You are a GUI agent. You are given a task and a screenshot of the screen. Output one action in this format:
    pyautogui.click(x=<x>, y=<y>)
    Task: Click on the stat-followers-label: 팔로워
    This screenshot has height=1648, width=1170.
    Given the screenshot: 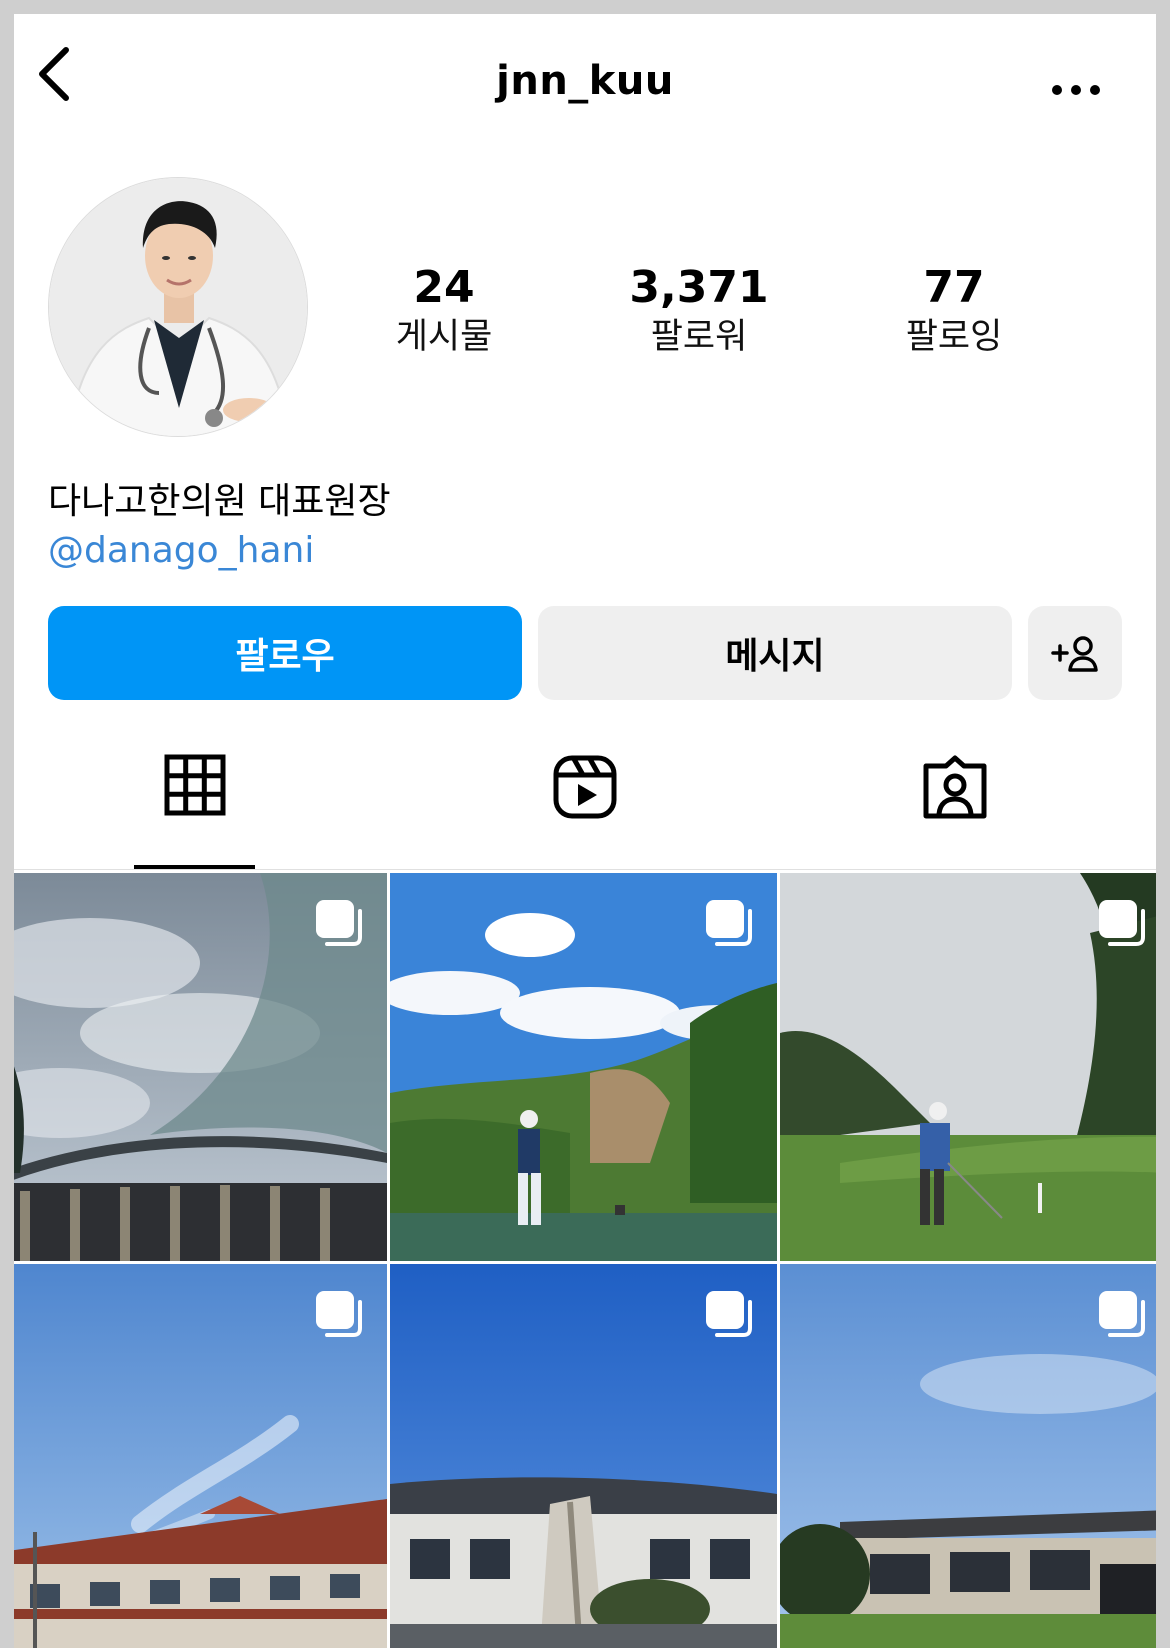 What is the action you would take?
    pyautogui.click(x=699, y=337)
    